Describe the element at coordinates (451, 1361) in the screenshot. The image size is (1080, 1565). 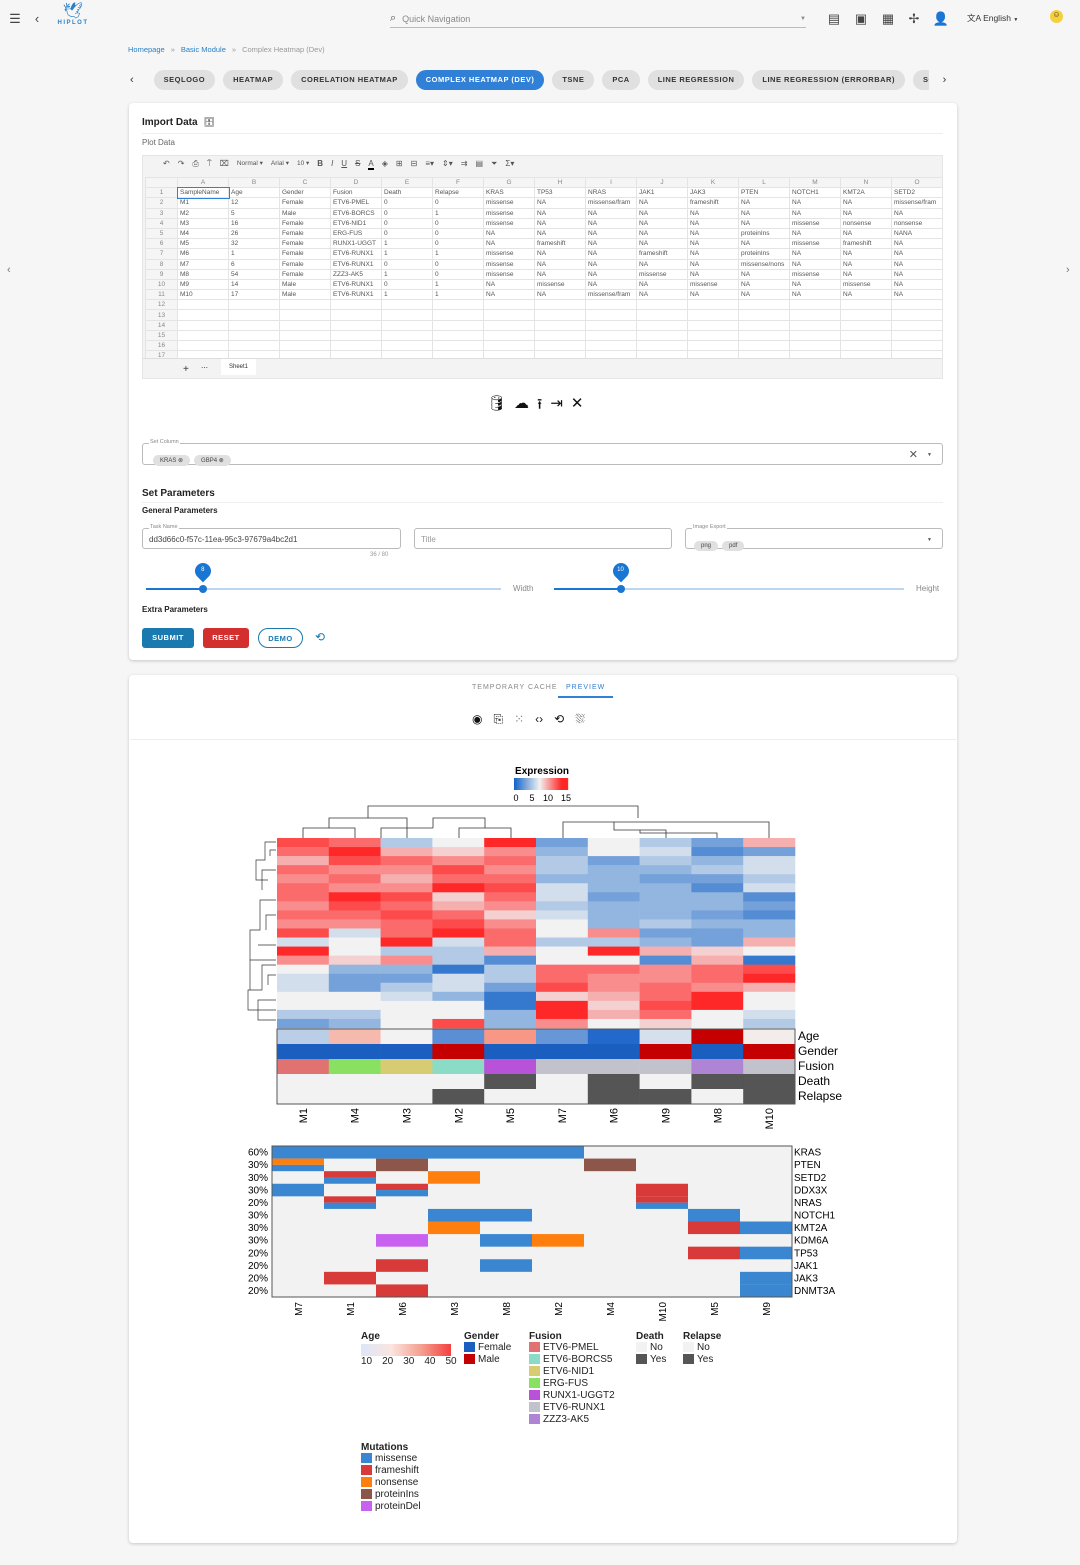
I see `age-legend-tick: 50` at that location.